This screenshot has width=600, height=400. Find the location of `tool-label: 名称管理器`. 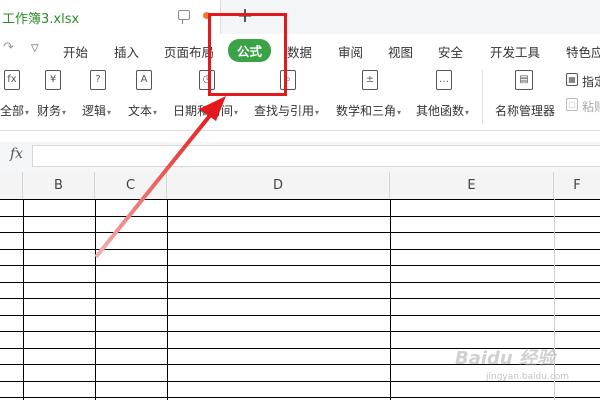

tool-label: 名称管理器 is located at coordinates (525, 111).